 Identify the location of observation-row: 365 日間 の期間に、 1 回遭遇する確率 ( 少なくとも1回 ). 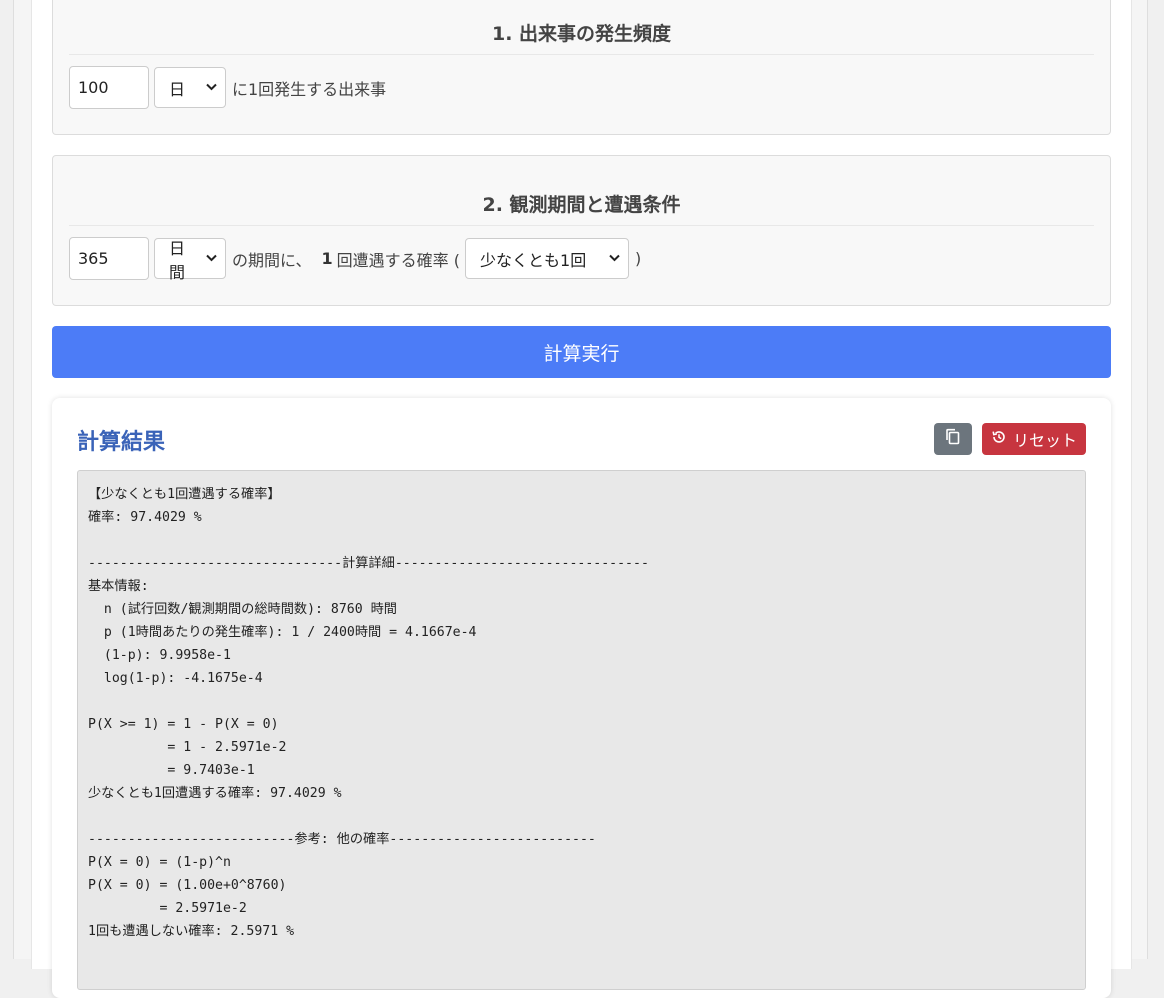
(355, 259).